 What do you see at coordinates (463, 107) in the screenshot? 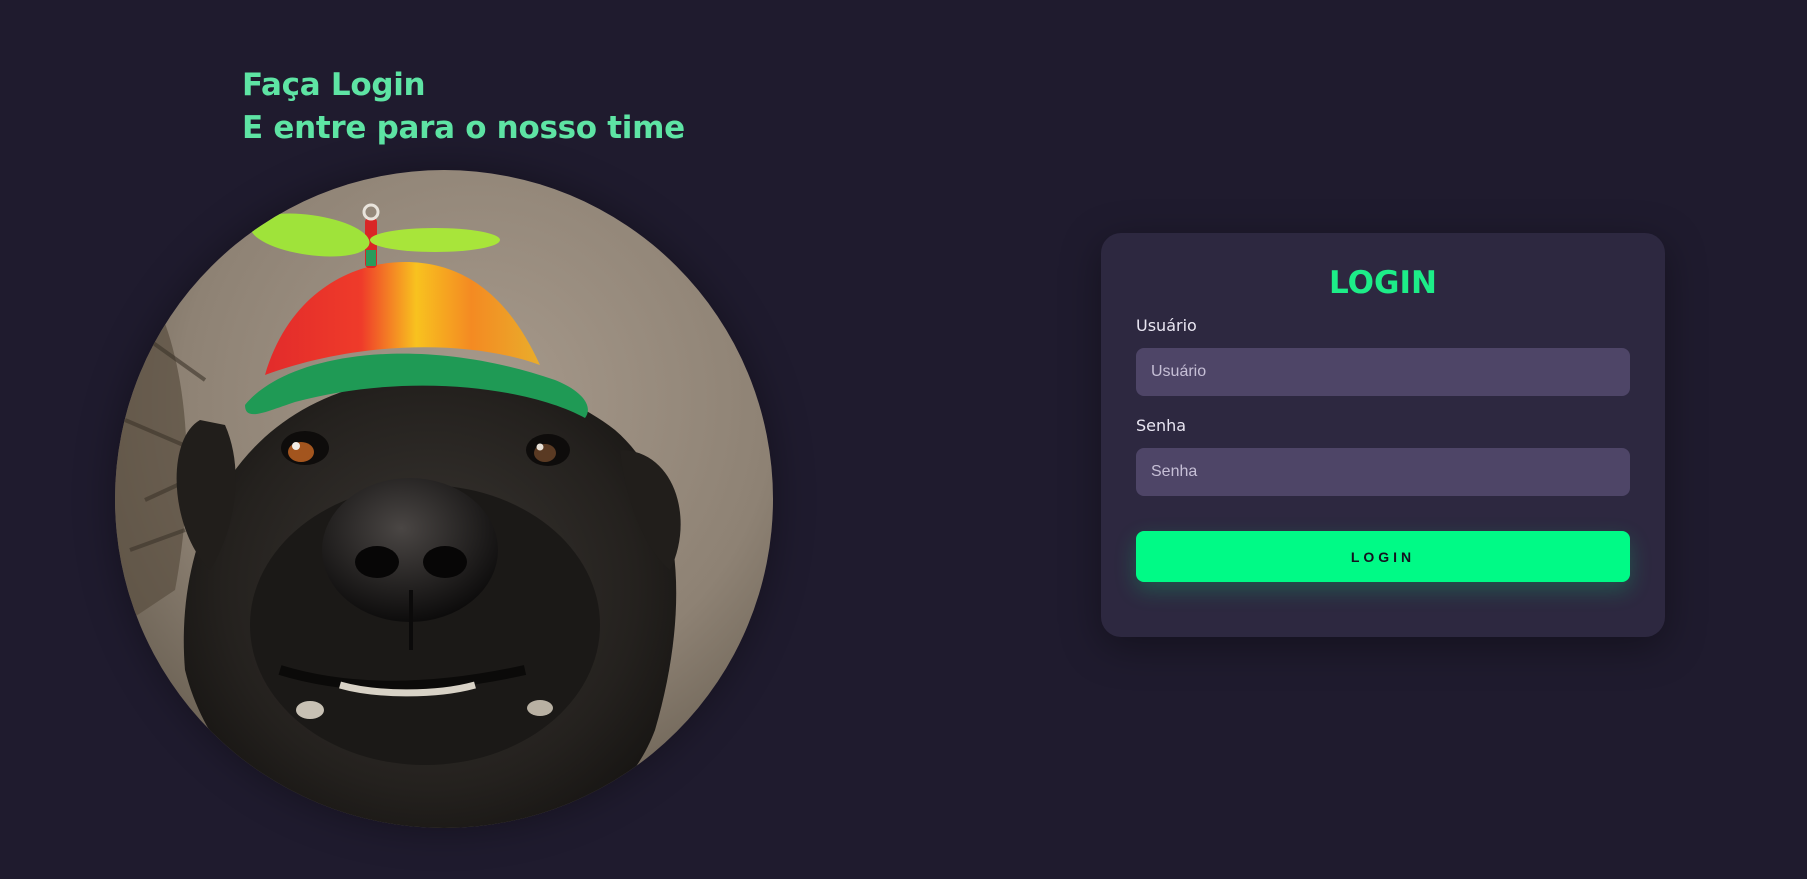
I see `hero-heading: Faça Login E entre para o nosso time` at bounding box center [463, 107].